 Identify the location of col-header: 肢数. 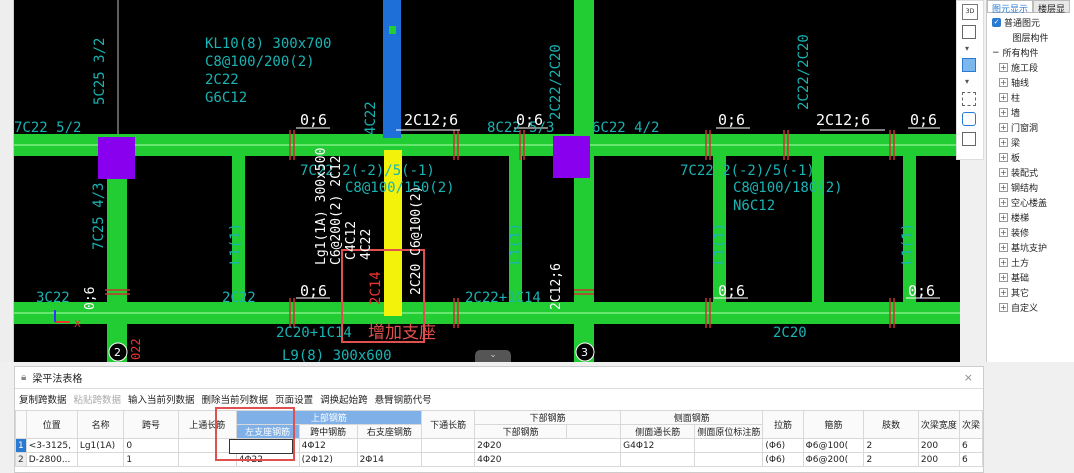
(891, 424).